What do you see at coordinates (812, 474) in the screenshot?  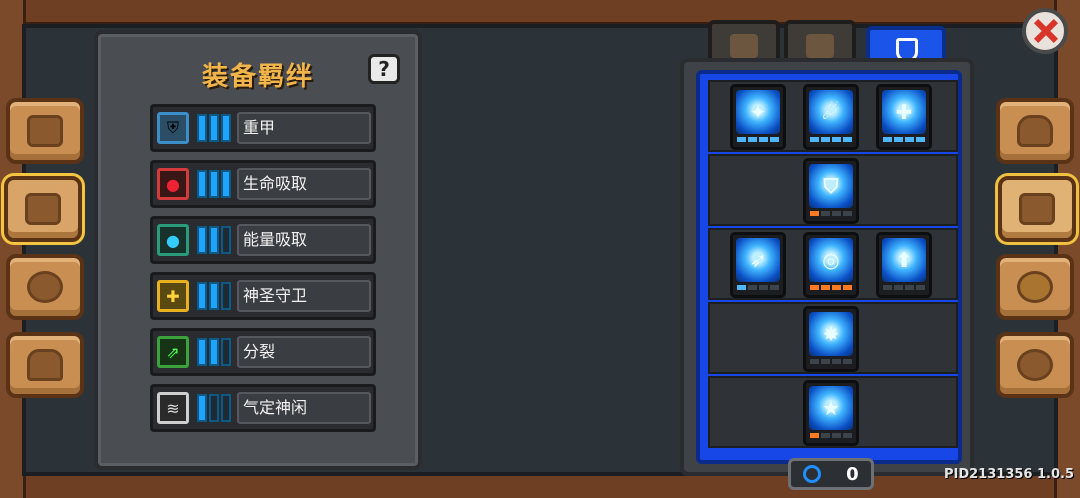 I see `gem-icon` at bounding box center [812, 474].